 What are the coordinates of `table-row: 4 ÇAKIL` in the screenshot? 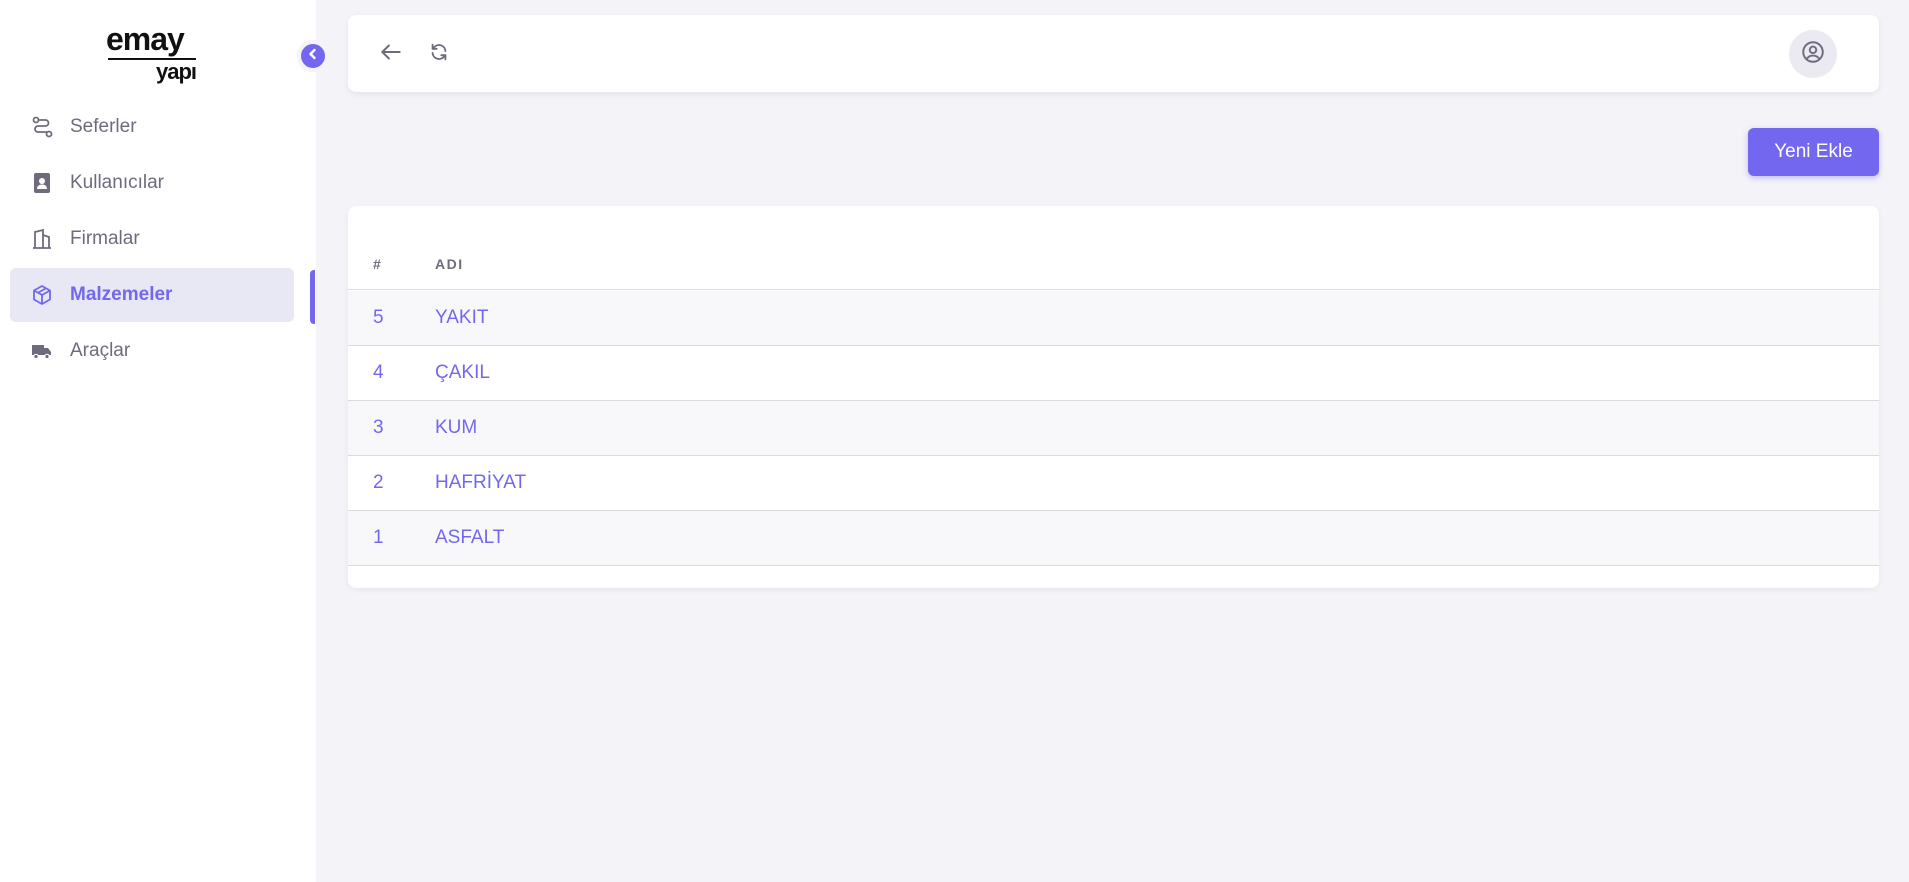 It's located at (1113, 373).